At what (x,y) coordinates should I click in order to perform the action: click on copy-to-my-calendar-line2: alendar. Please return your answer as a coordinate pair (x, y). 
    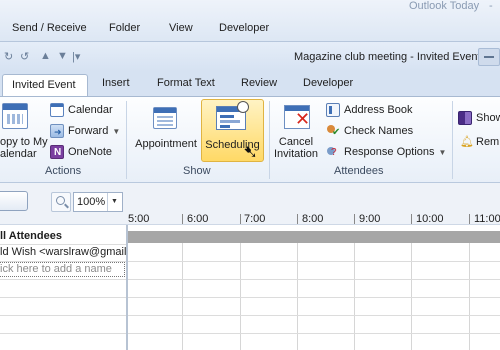
    Looking at the image, I should click on (18, 154).